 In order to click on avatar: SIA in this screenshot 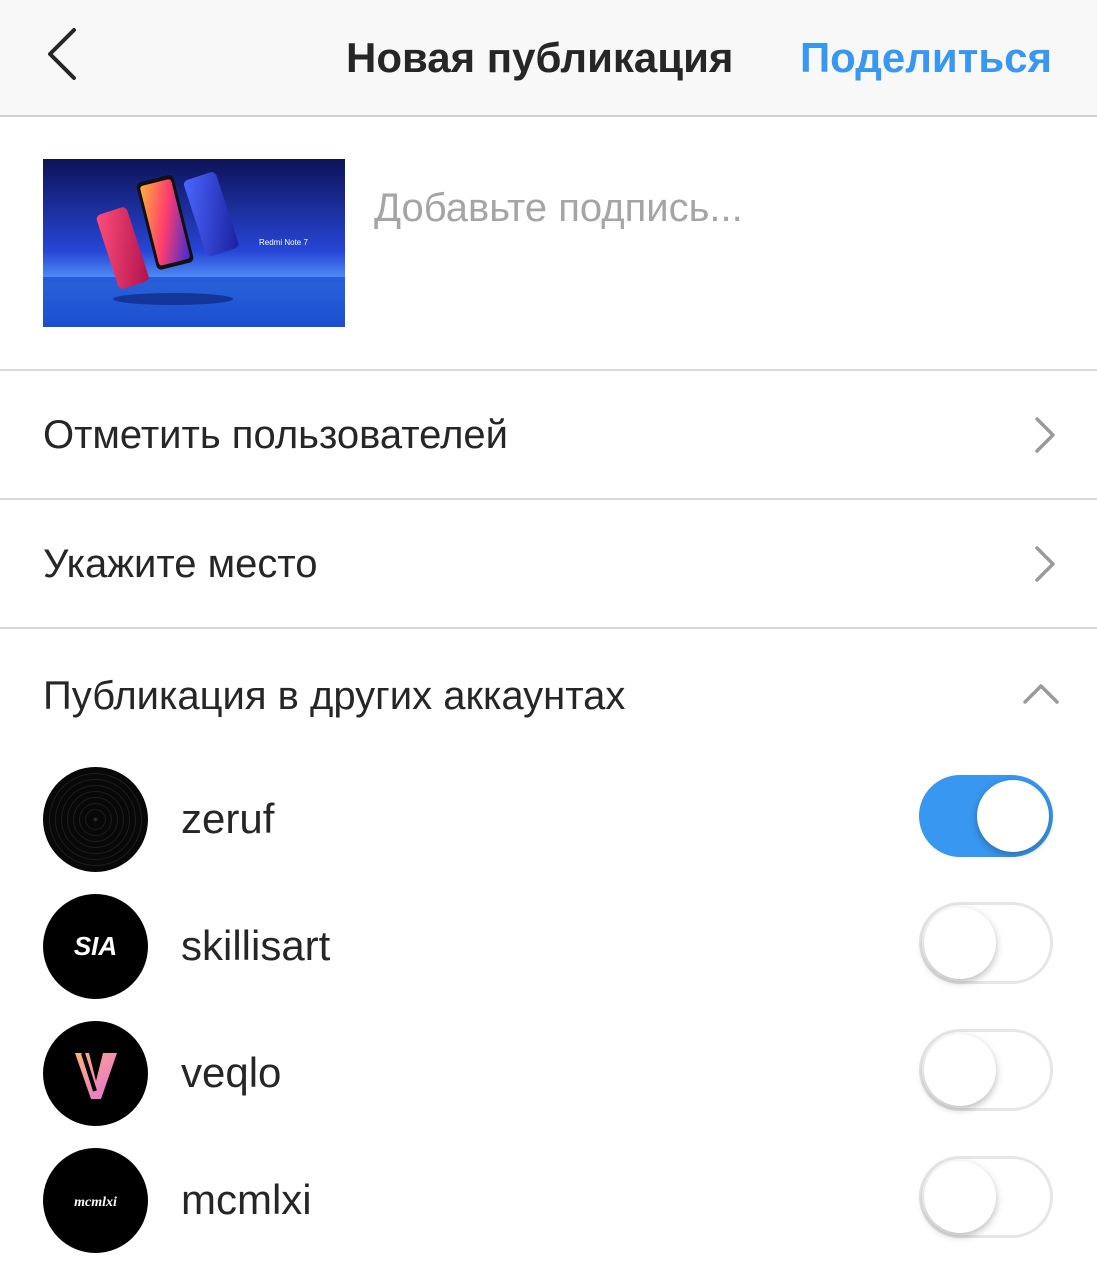, I will do `click(95, 946)`.